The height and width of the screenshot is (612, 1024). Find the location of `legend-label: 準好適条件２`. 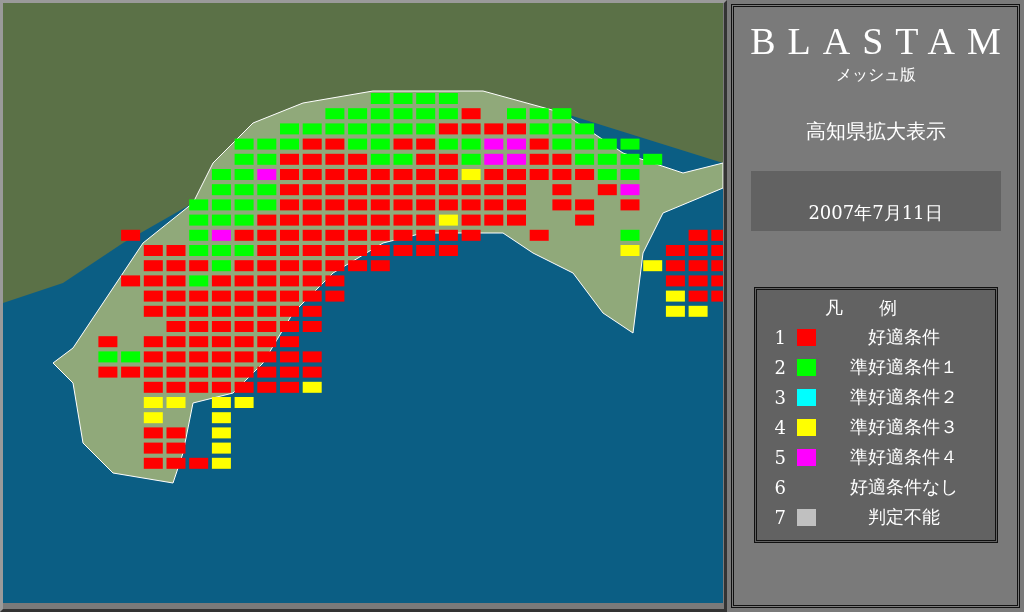

legend-label: 準好適条件２ is located at coordinates (904, 397).